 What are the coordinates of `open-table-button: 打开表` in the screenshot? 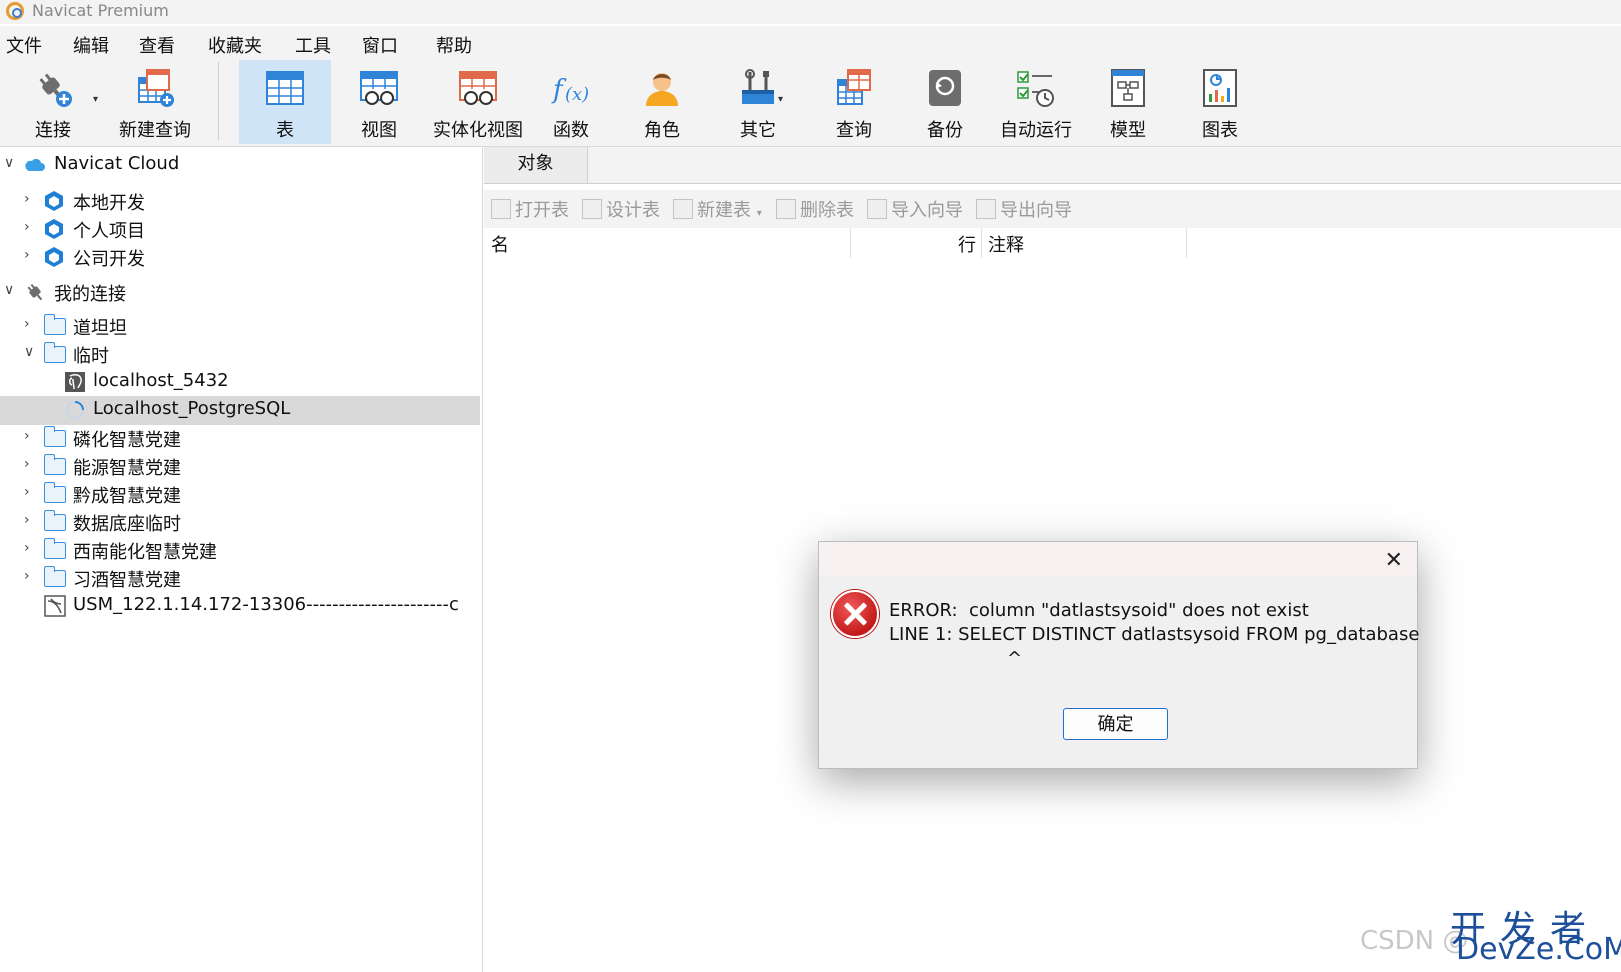 It's located at (530, 209).